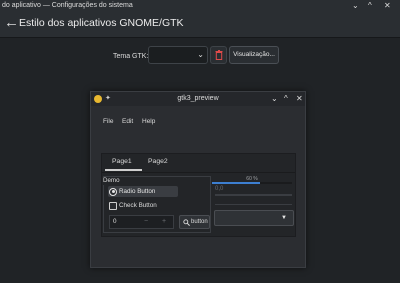 This screenshot has width=400, height=283. What do you see at coordinates (112, 181) in the screenshot?
I see `demo-frame-label: Demo` at bounding box center [112, 181].